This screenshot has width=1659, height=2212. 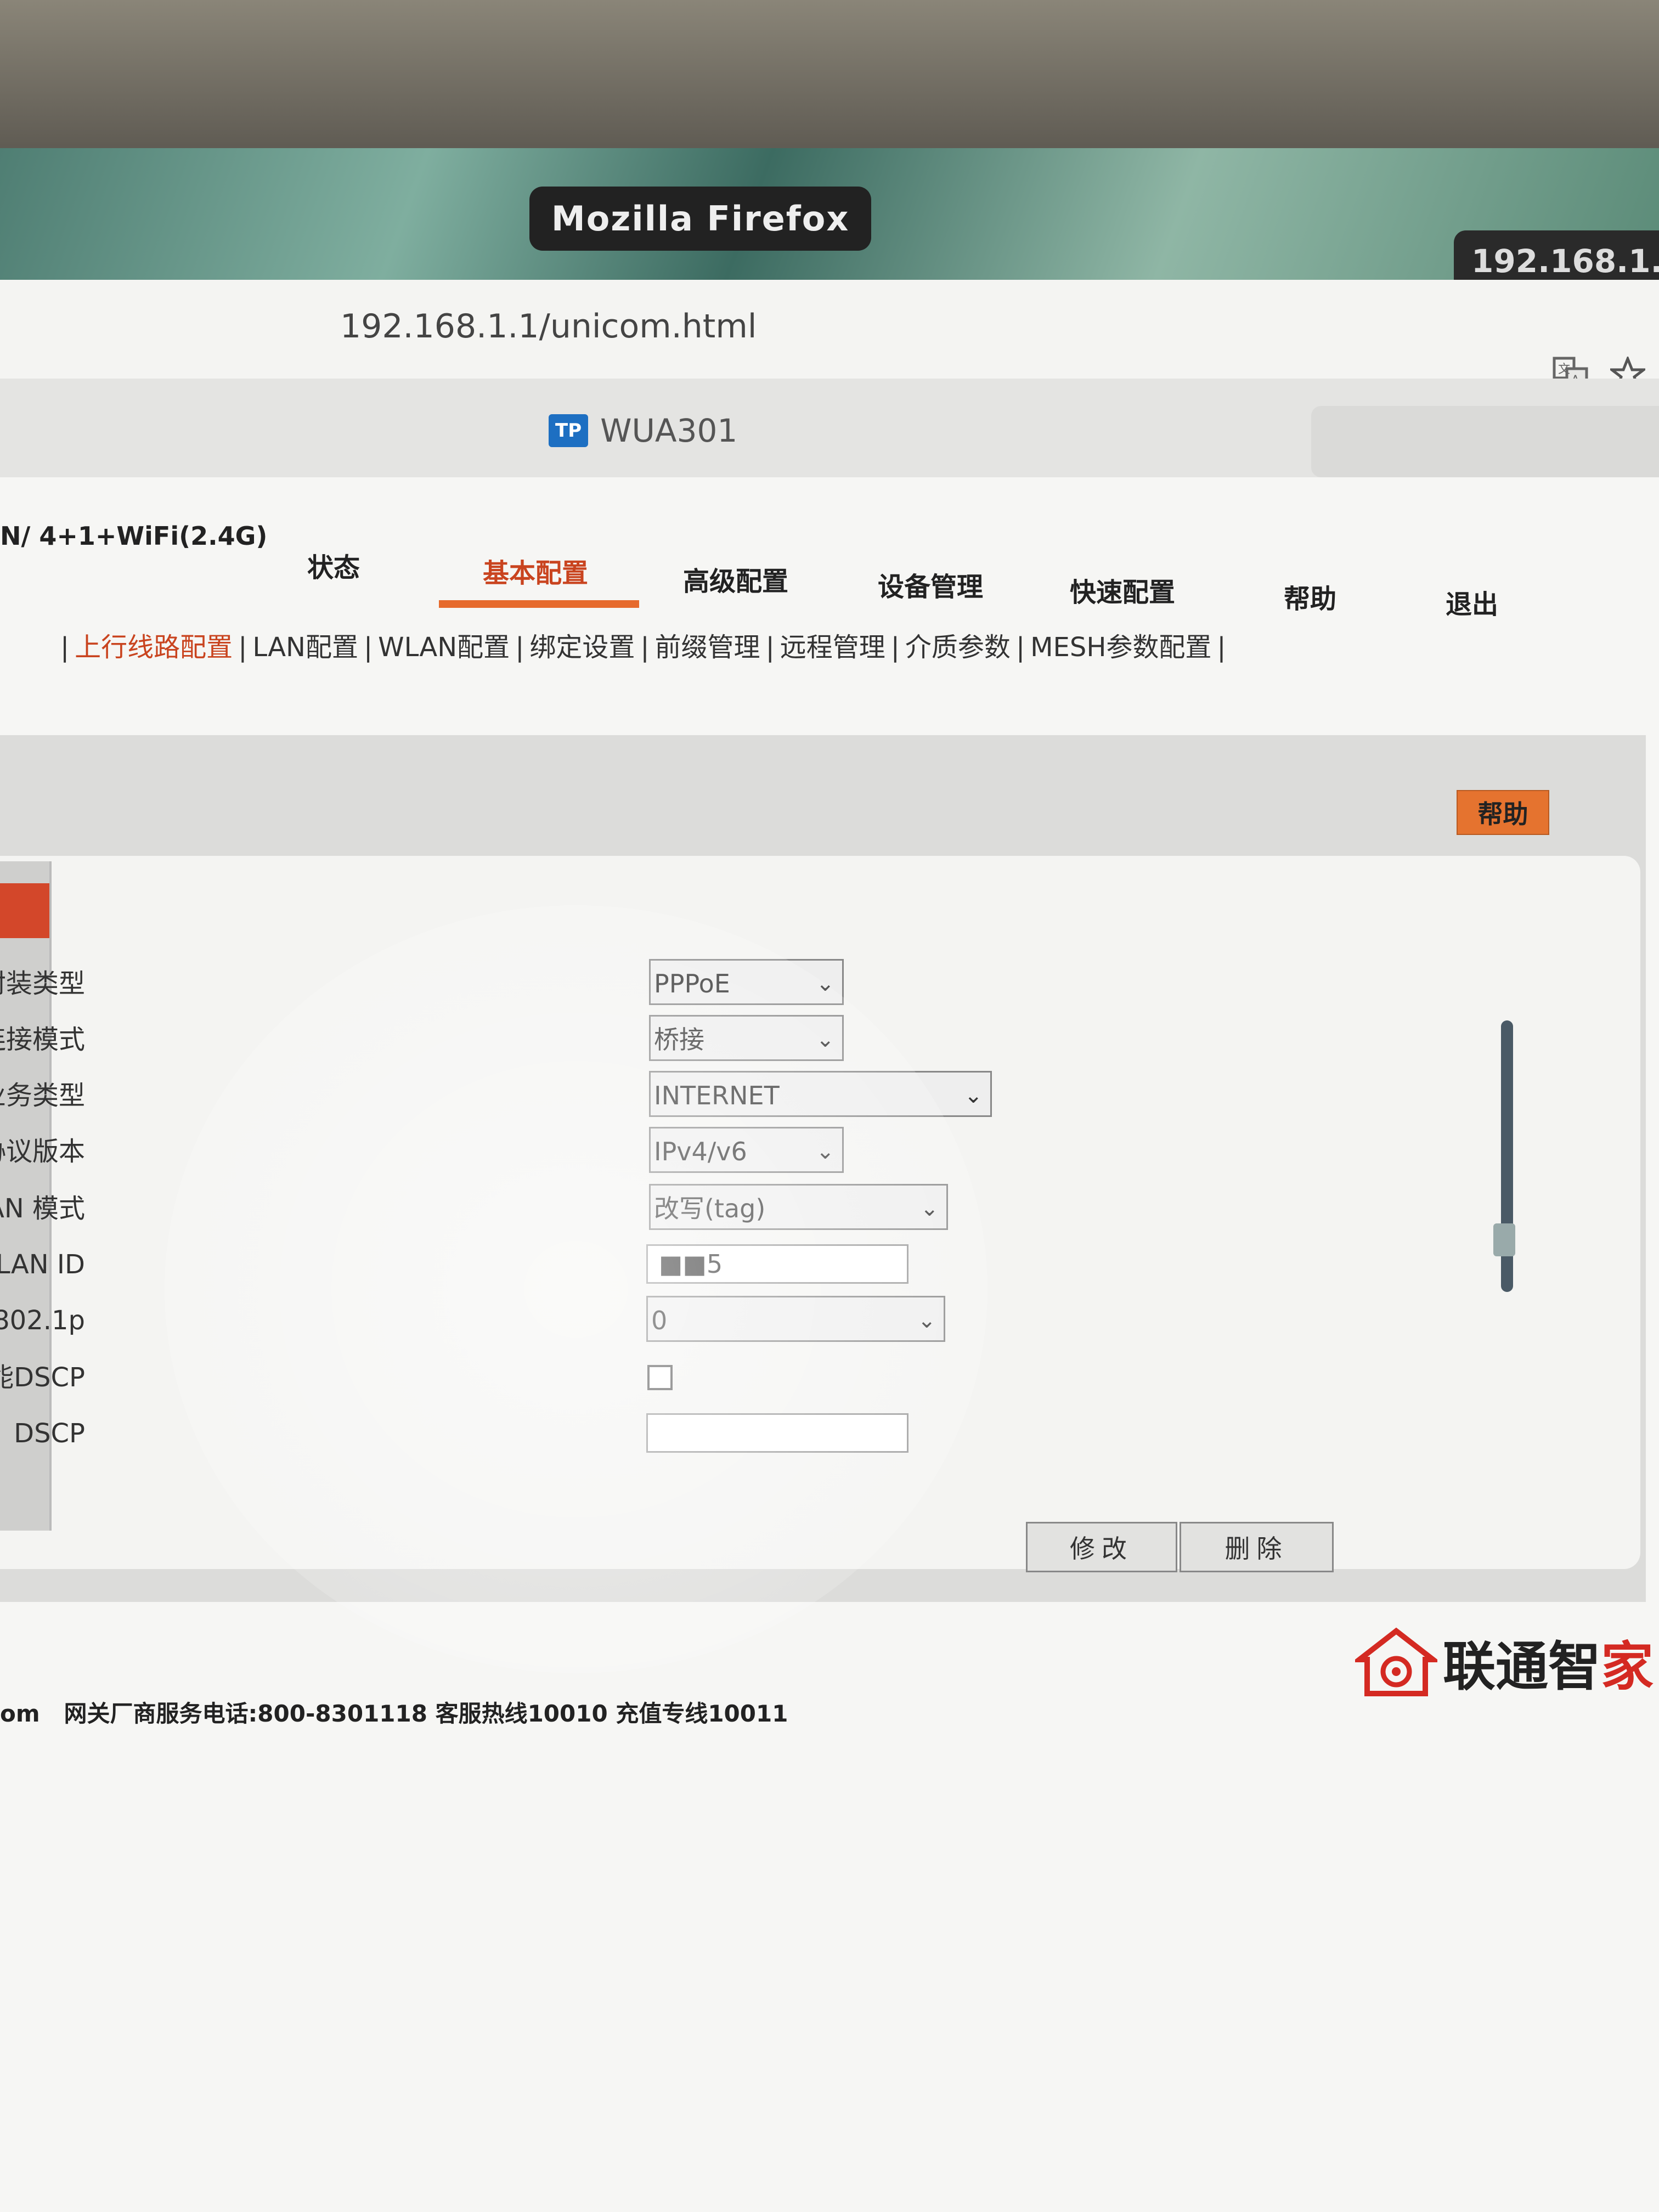 What do you see at coordinates (43, 1208) in the screenshot?
I see `vlan-mode-label: VLAN 模式` at bounding box center [43, 1208].